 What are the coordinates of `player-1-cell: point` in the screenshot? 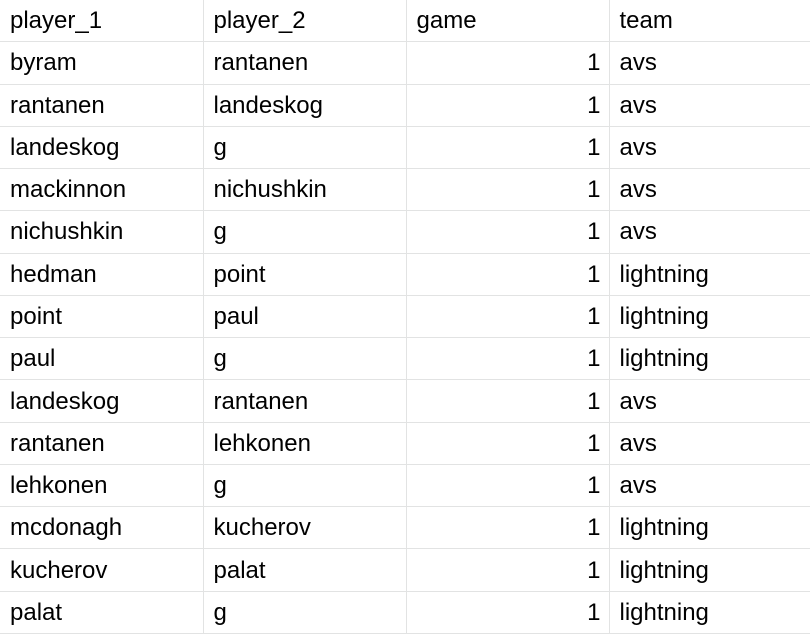 It's located at (102, 316).